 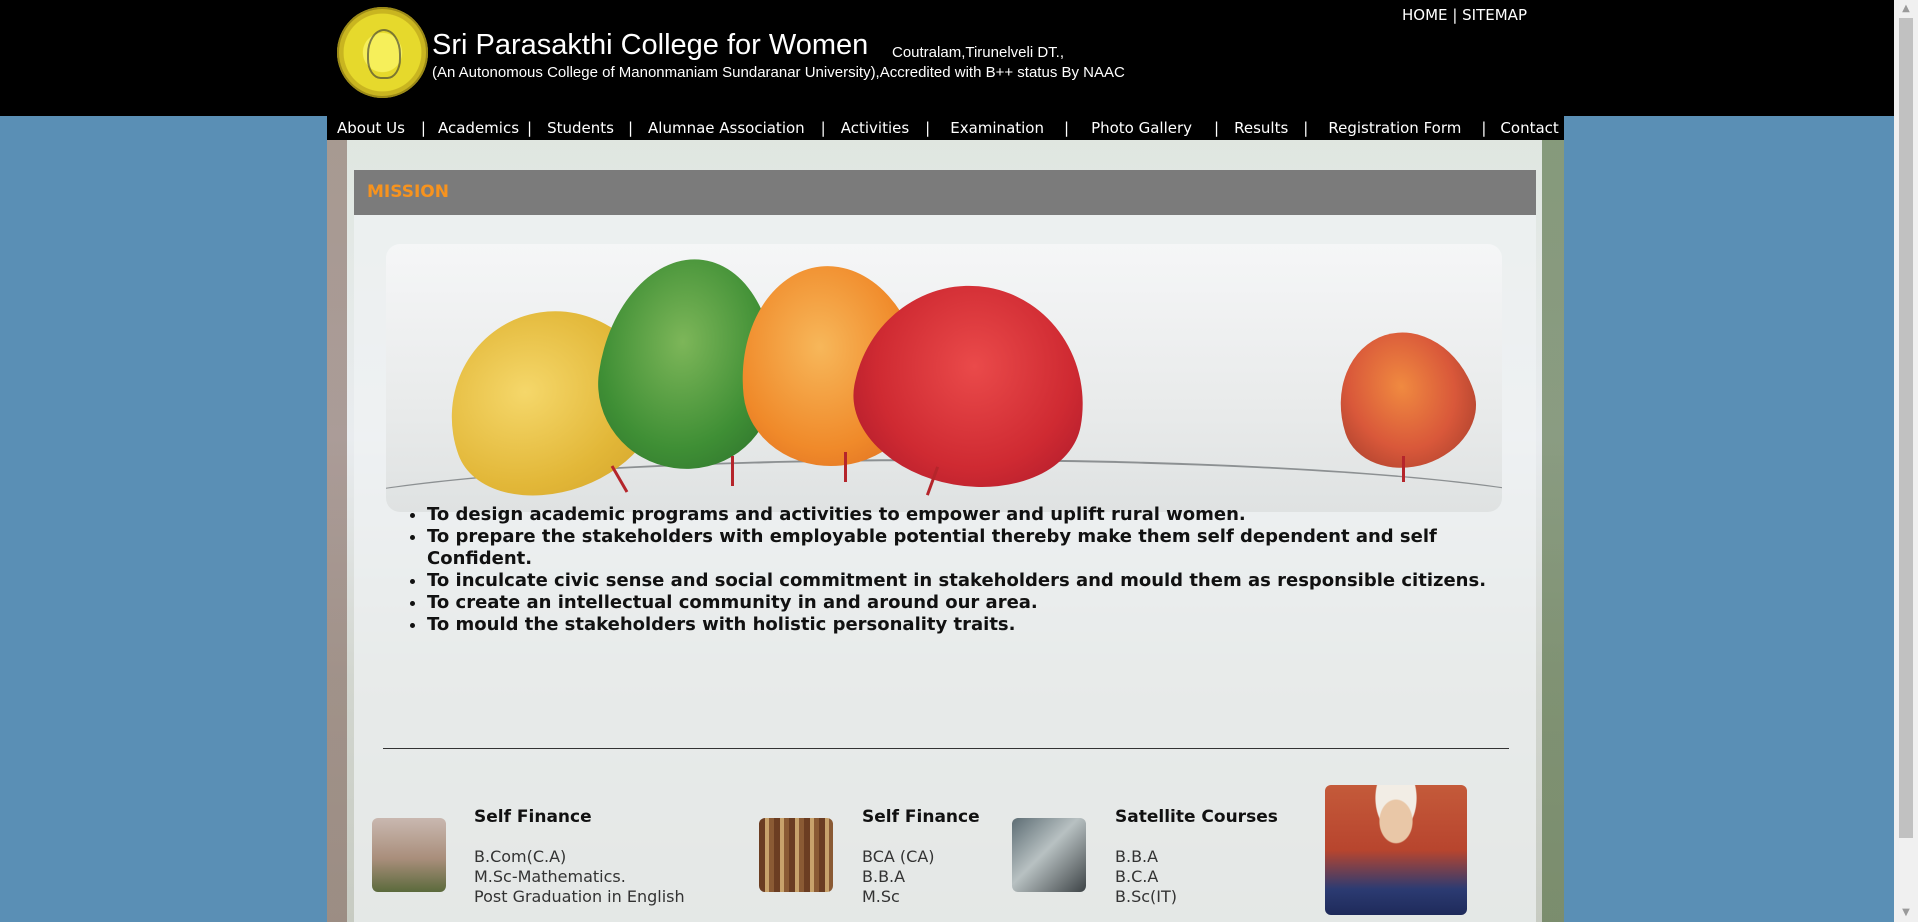 What do you see at coordinates (727, 128) in the screenshot?
I see `nav-alumnae-association: Alumnae Association` at bounding box center [727, 128].